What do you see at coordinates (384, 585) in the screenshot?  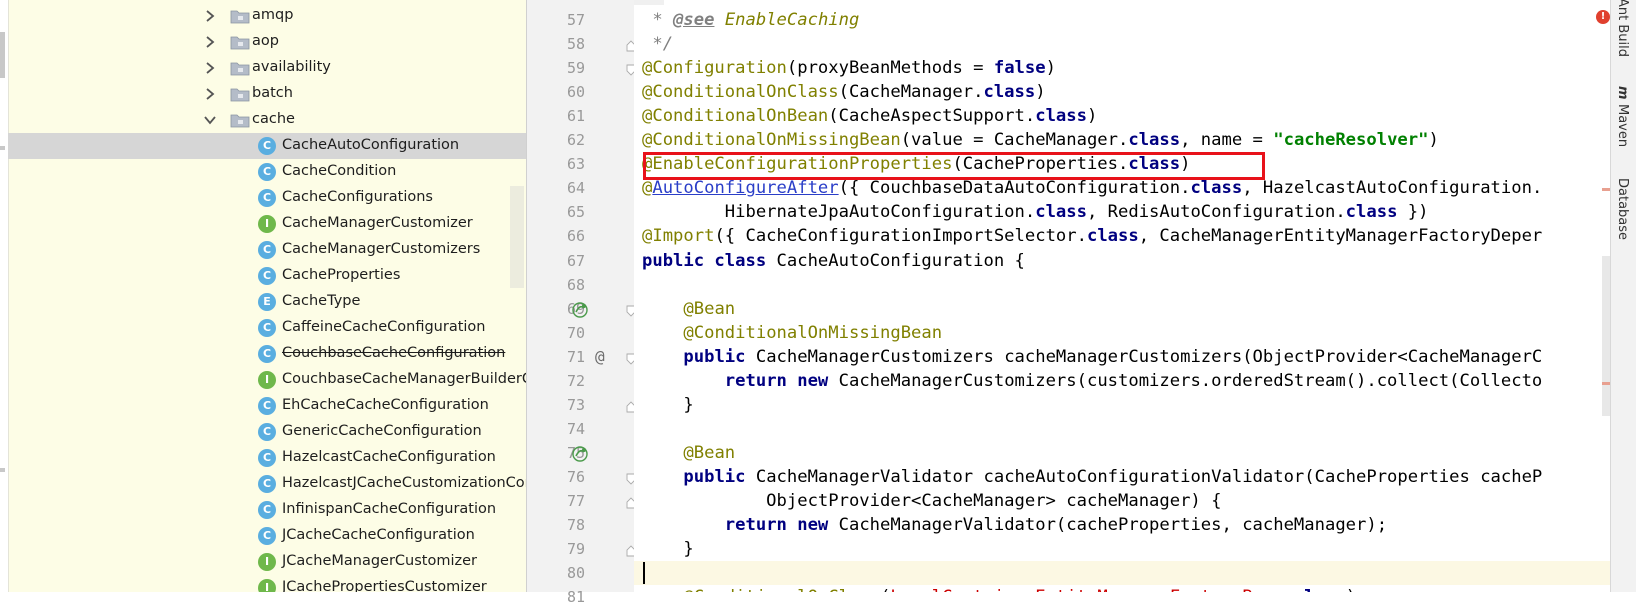 I see `tree-item-label: JCachePropertiesCustomizer` at bounding box center [384, 585].